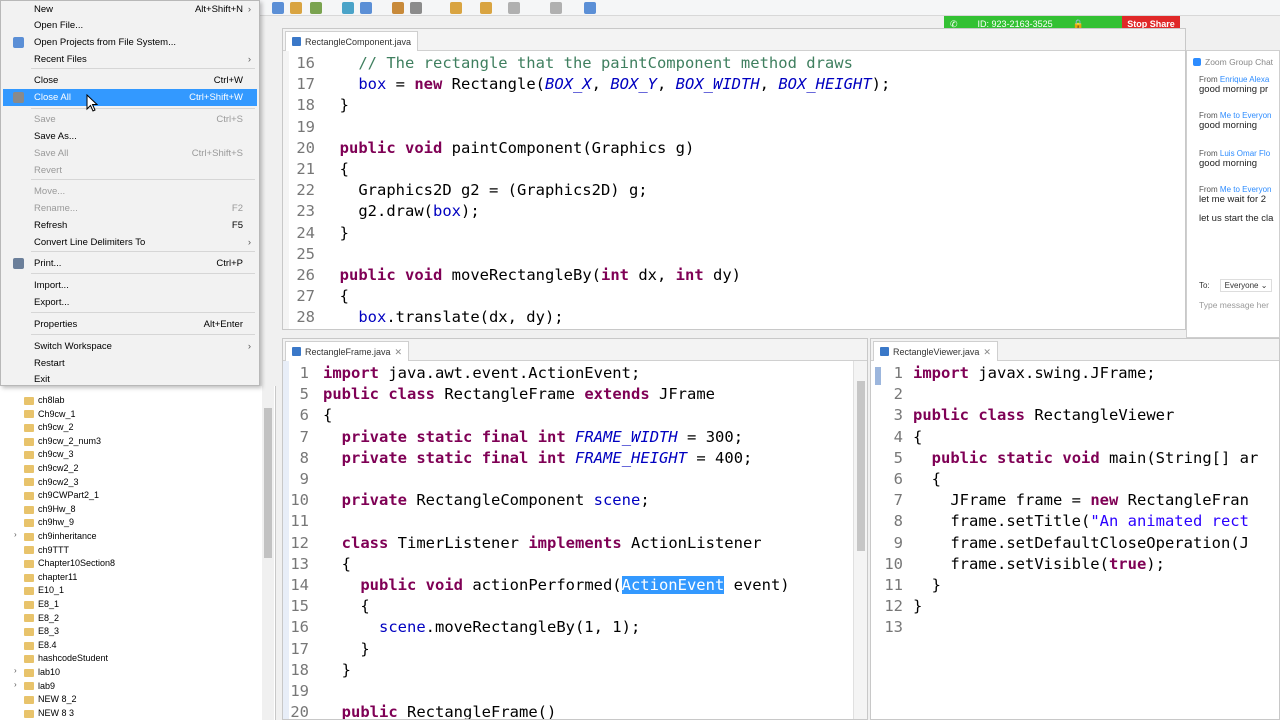 This screenshot has height=720, width=1280. What do you see at coordinates (130, 346) in the screenshot?
I see `file-menu-item-switch-workspace: Switch Workspace ›` at bounding box center [130, 346].